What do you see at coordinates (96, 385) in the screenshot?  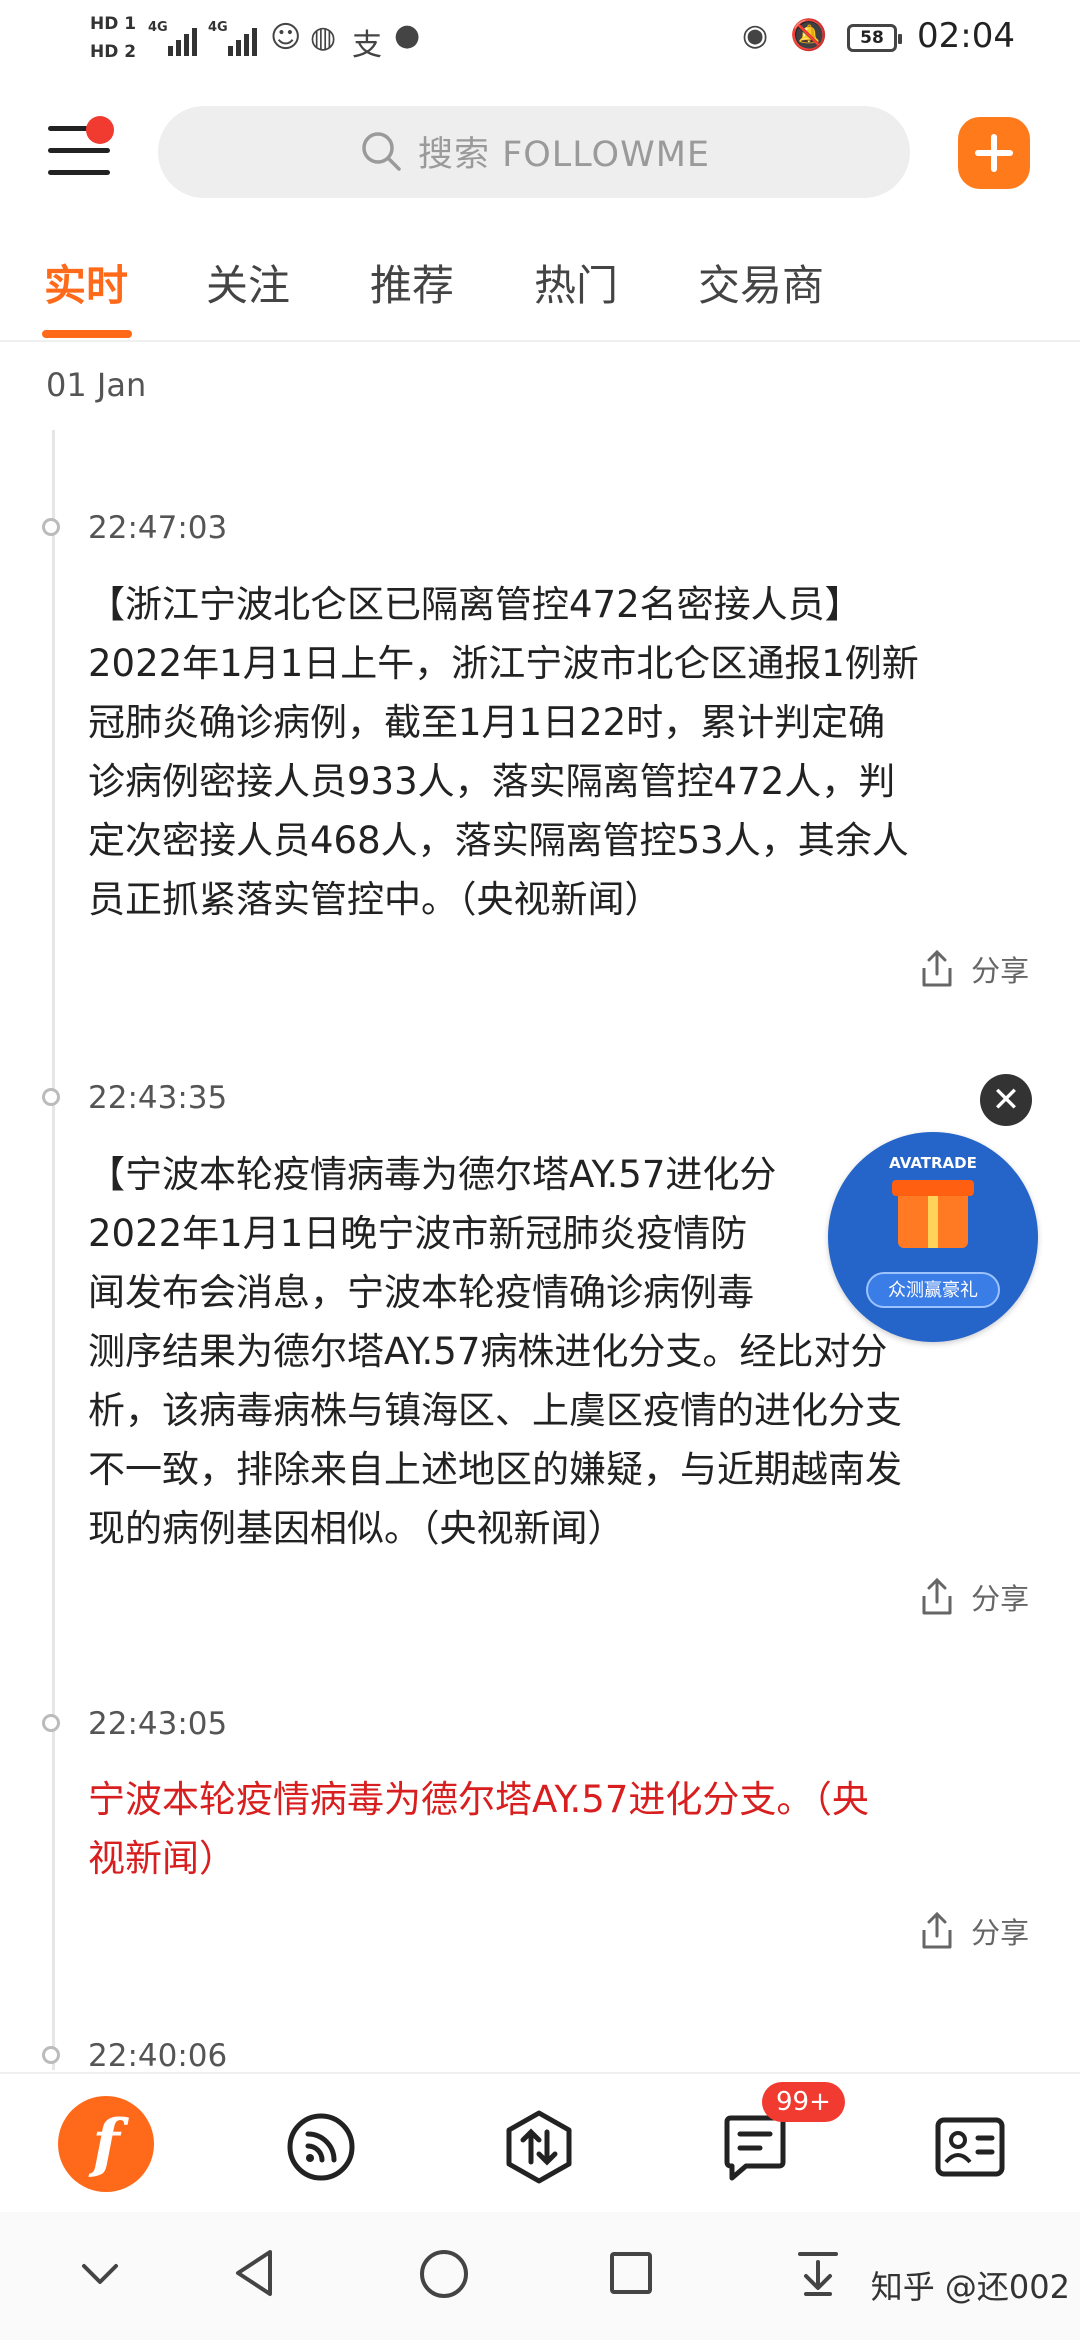 I see `date-header: 01 Jan` at bounding box center [96, 385].